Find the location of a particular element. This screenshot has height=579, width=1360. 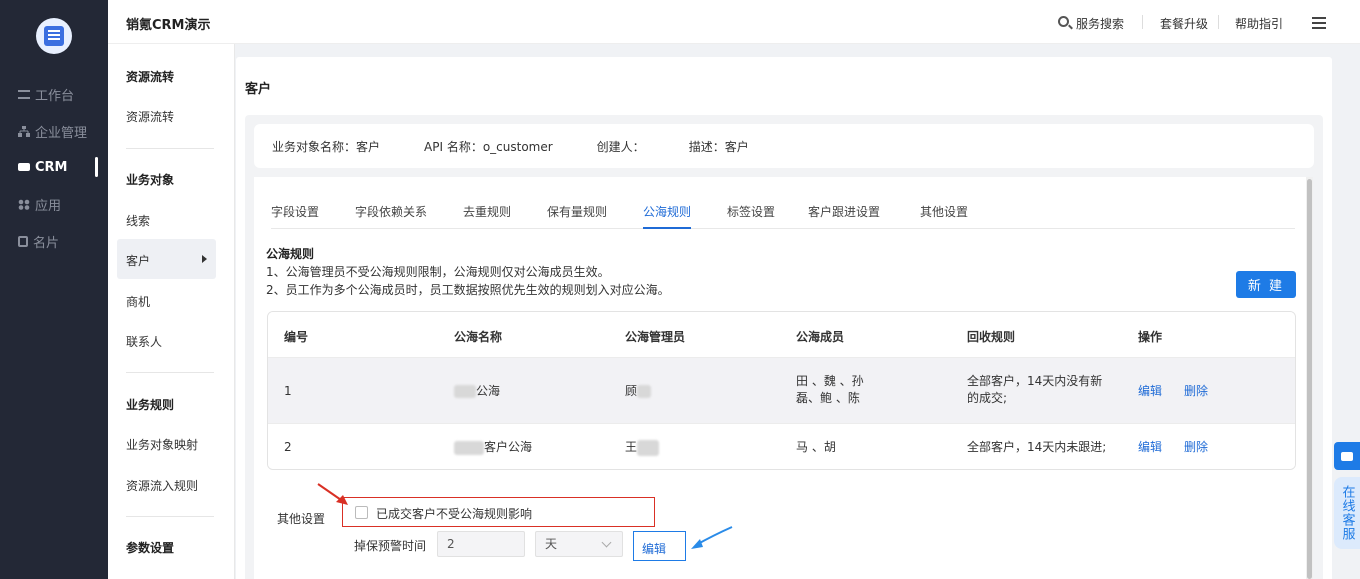

edit-other-settings-button: 编辑 is located at coordinates (659, 546).